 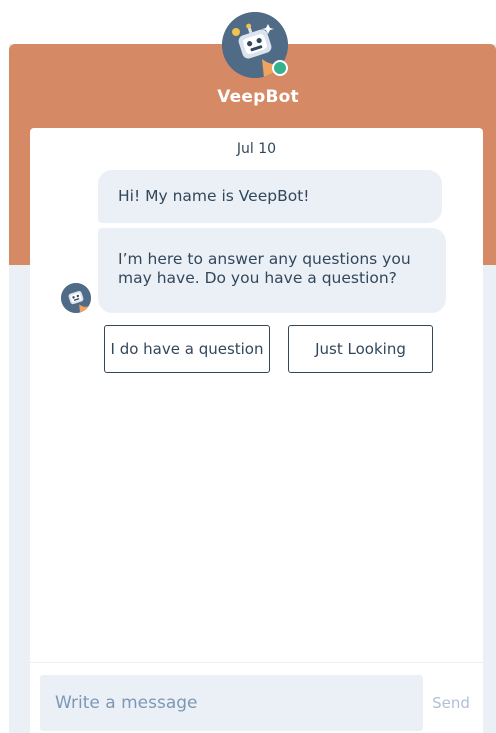 What do you see at coordinates (270, 196) in the screenshot?
I see `bot-message: Hi! My name is VeepBot!` at bounding box center [270, 196].